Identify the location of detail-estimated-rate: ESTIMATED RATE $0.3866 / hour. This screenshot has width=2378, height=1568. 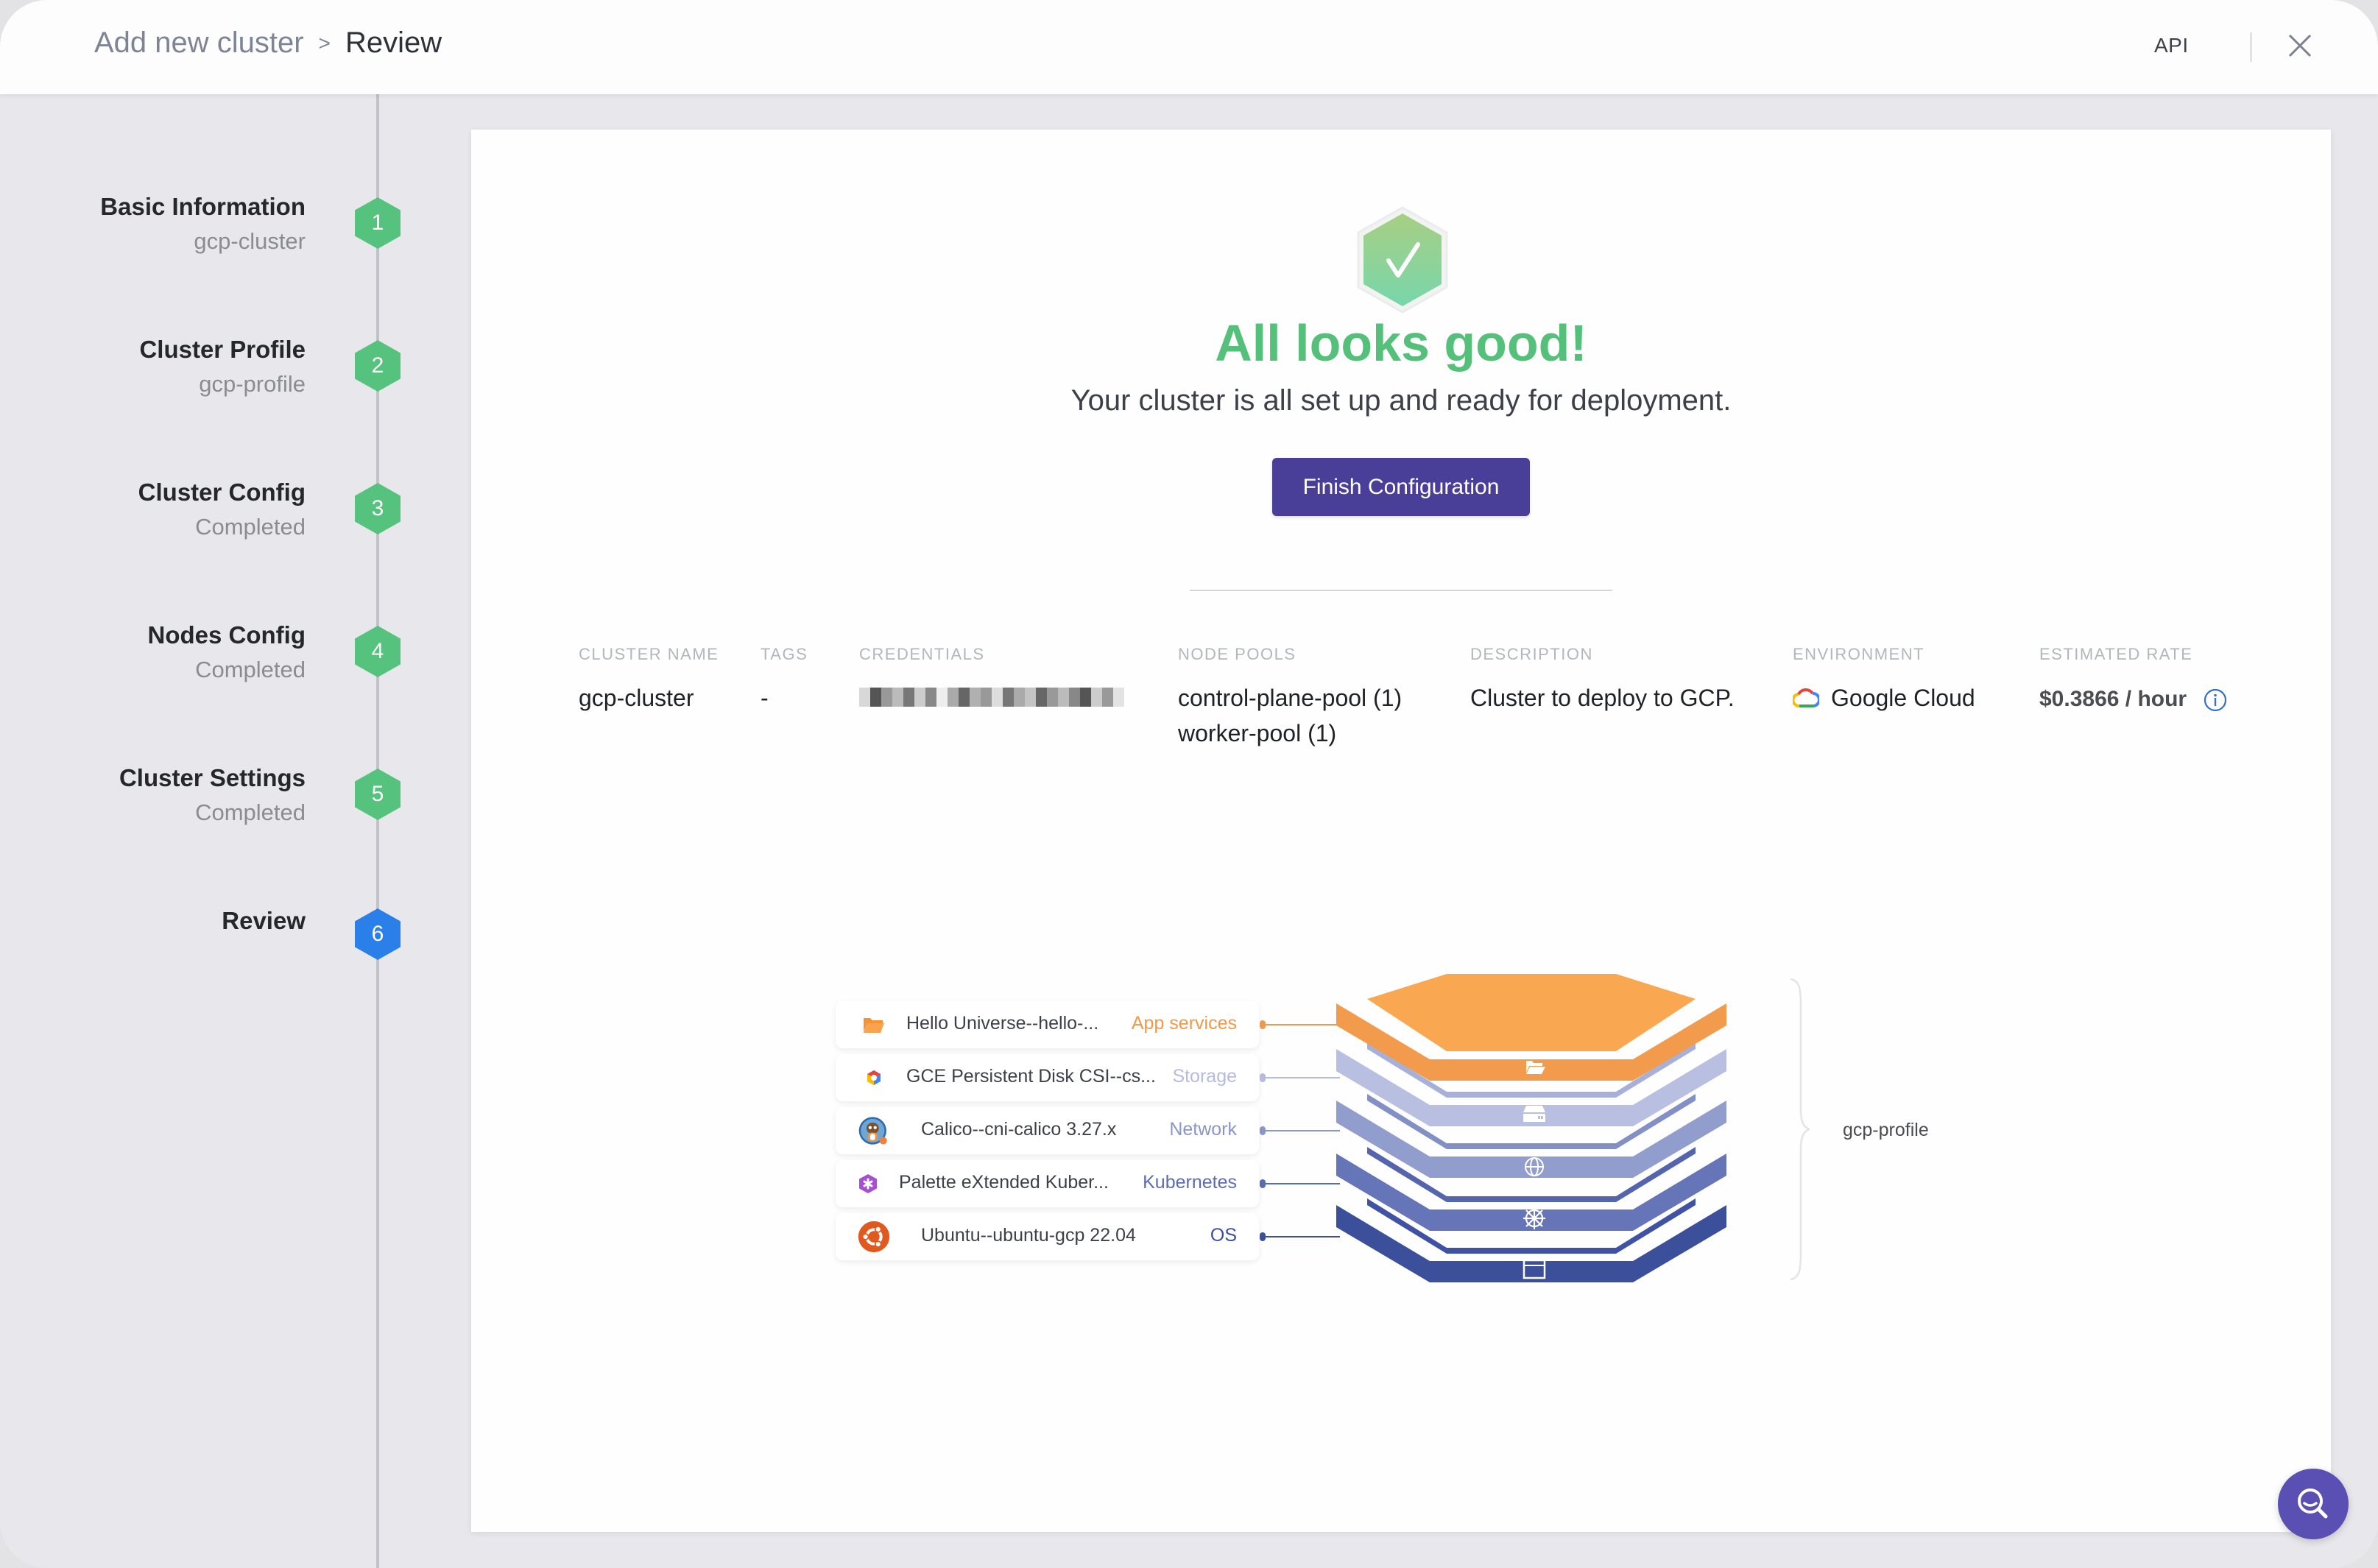
(2133, 681).